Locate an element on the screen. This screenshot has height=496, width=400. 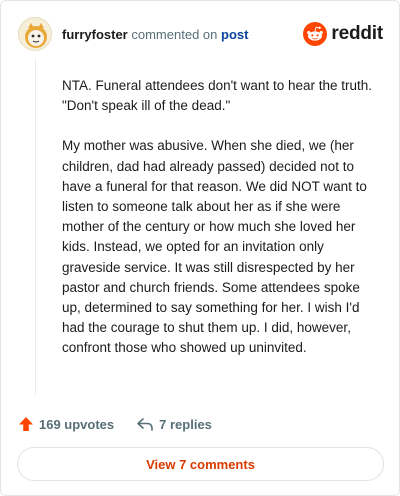
view-comments-button: View 7 comments is located at coordinates (200, 464).